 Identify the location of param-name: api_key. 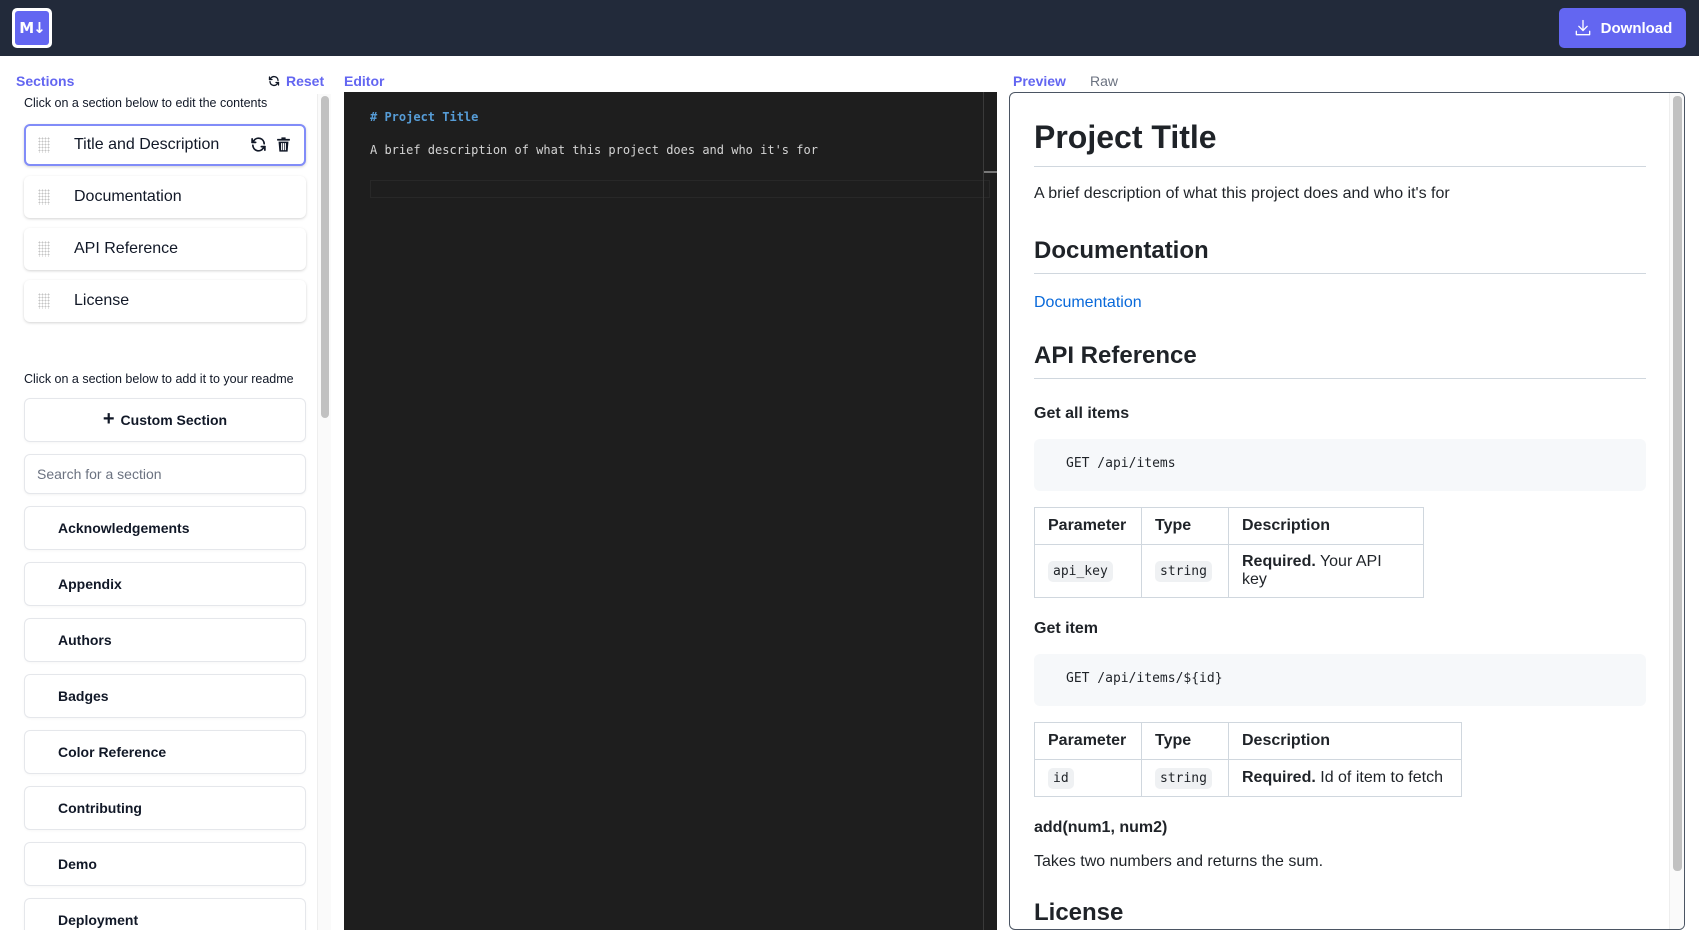
(1080, 571).